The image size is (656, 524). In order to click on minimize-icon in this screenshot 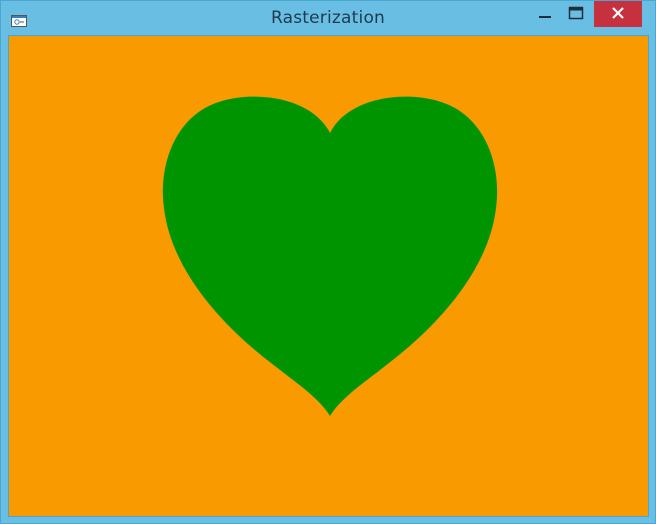, I will do `click(545, 14)`.